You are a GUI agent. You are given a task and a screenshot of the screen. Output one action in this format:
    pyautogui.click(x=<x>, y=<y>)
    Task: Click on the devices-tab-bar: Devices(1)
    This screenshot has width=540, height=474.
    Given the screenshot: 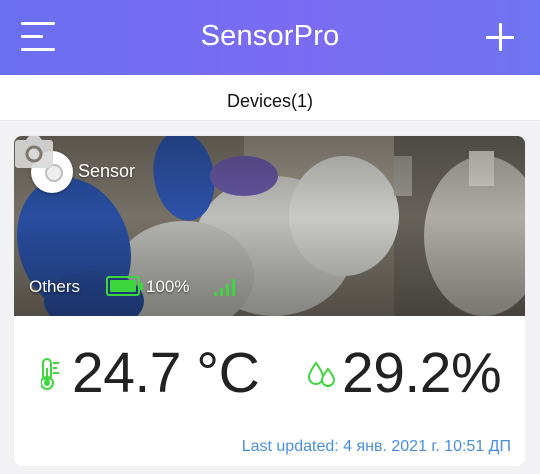 What is the action you would take?
    pyautogui.click(x=270, y=98)
    